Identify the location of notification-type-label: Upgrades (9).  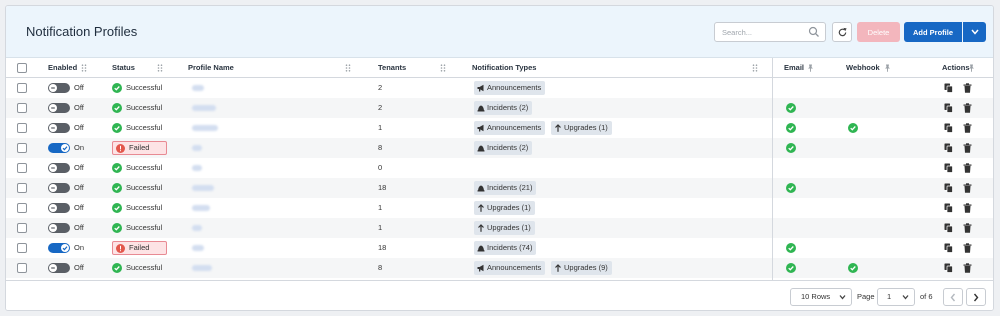
(586, 267).